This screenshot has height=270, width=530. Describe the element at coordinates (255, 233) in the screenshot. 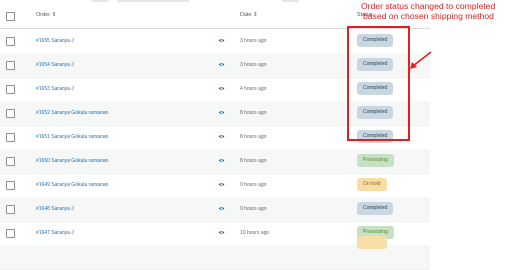

I see `order-date: 10 hours ago` at that location.